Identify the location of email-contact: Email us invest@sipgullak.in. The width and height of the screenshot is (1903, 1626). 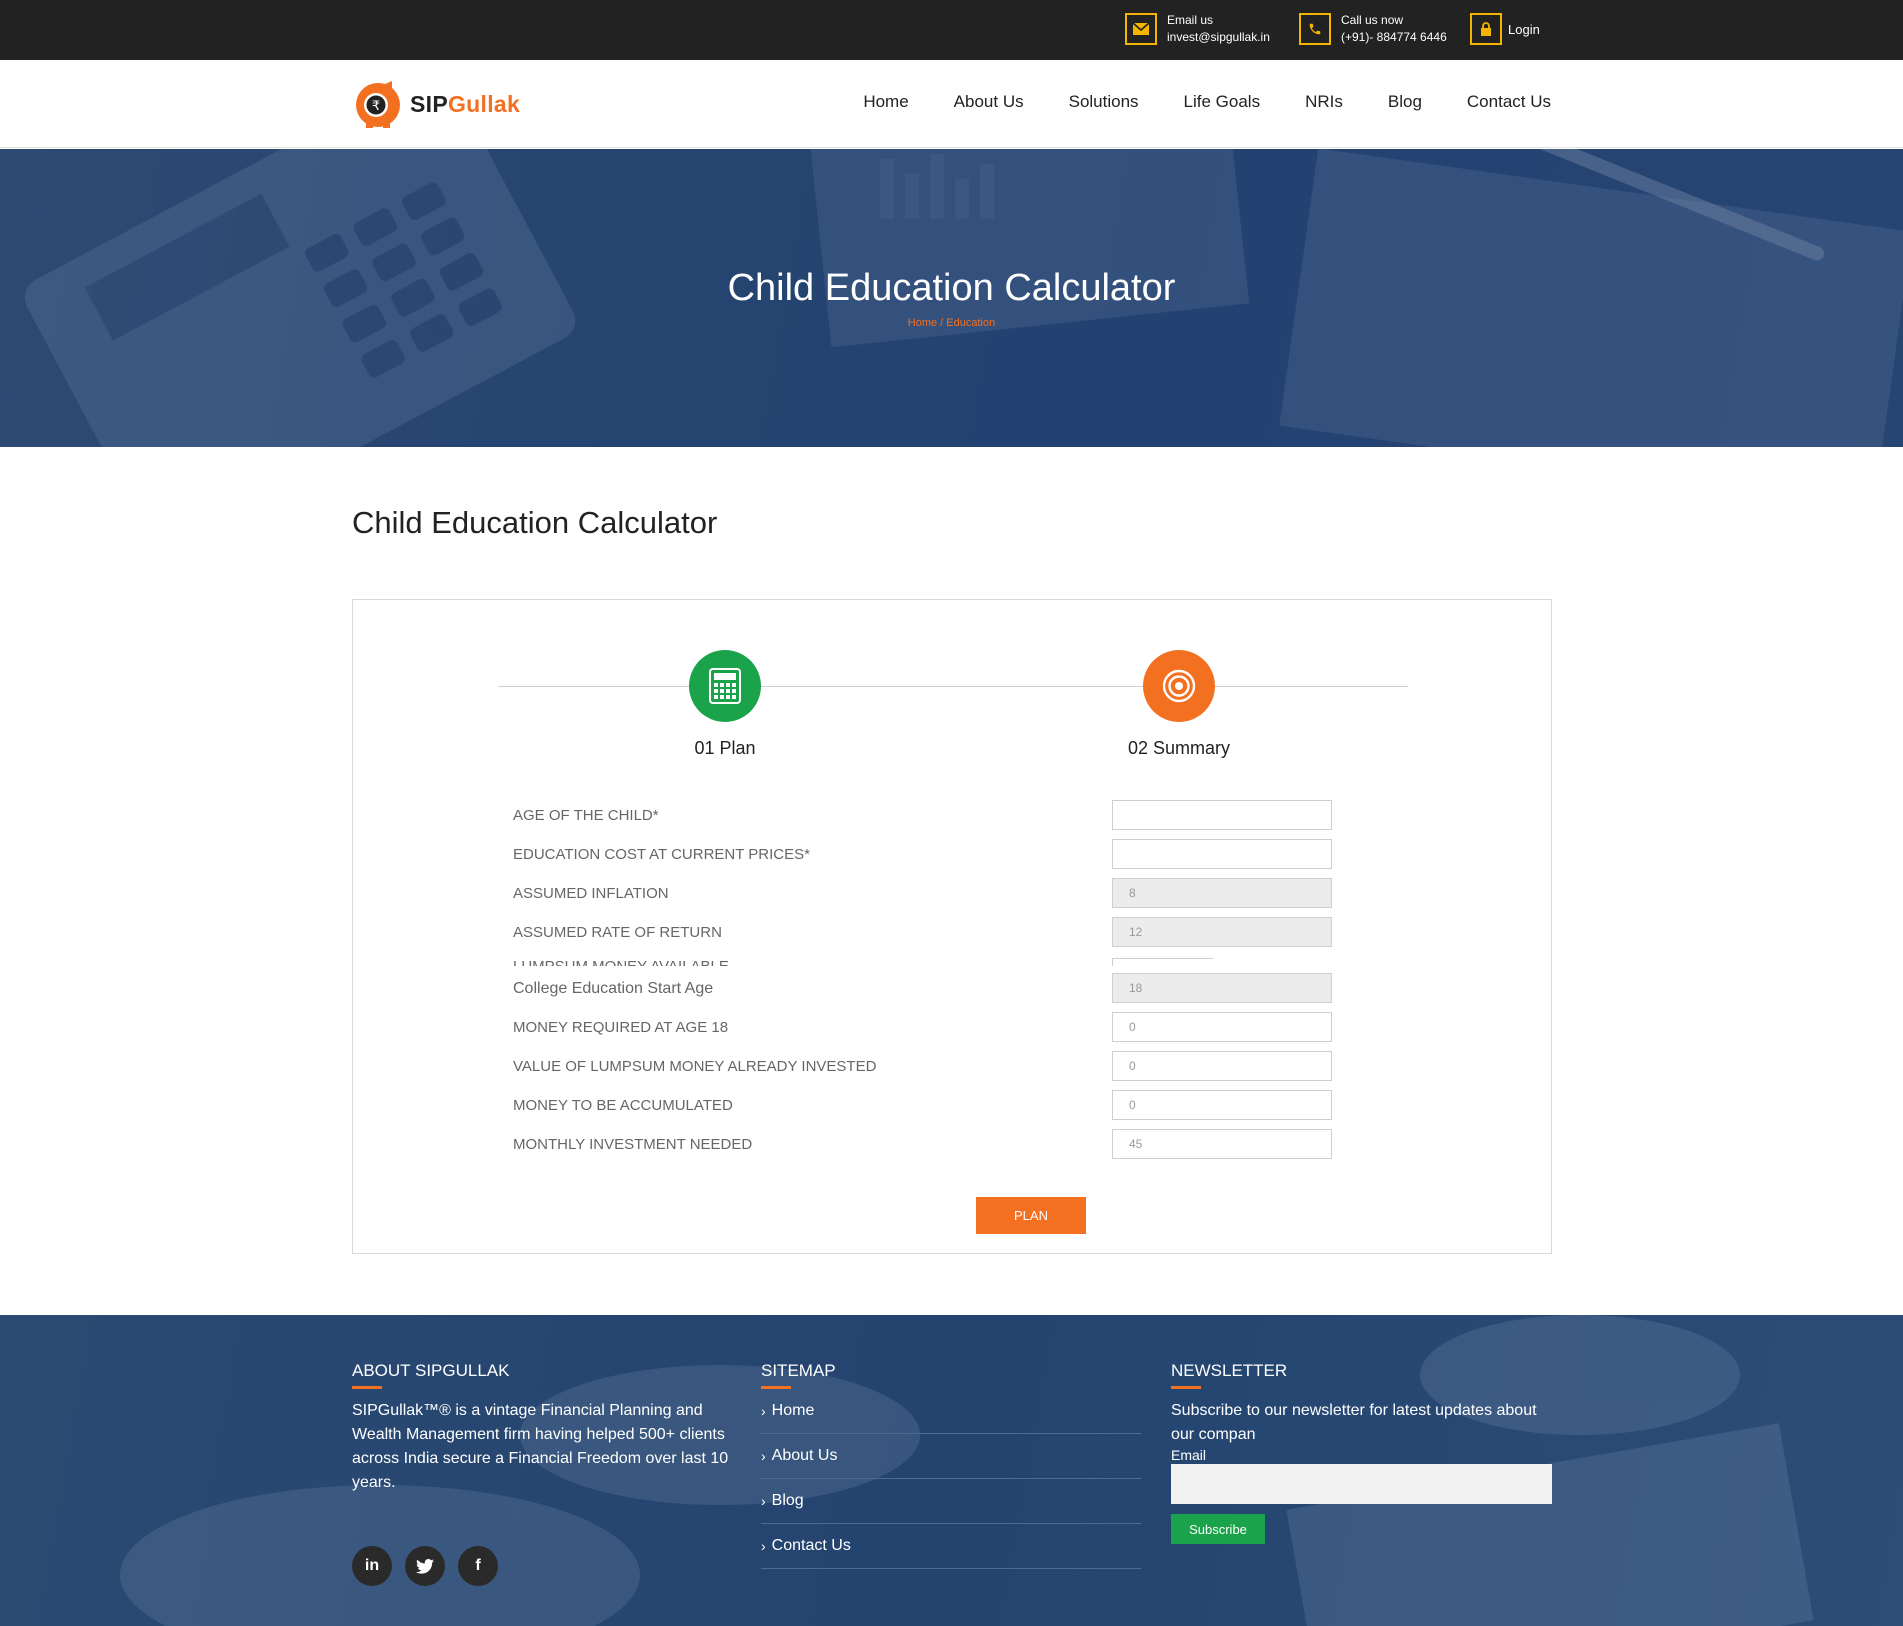
(1197, 29).